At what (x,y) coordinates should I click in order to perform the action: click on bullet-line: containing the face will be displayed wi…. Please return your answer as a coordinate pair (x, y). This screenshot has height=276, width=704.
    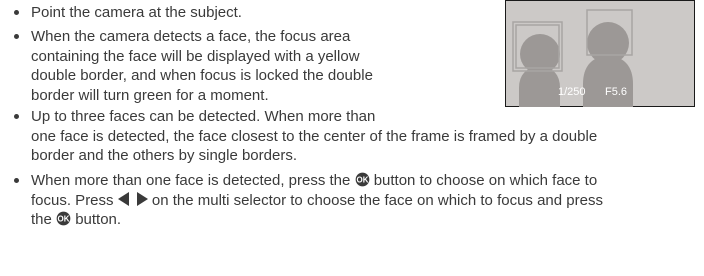
    Looking at the image, I should click on (195, 56).